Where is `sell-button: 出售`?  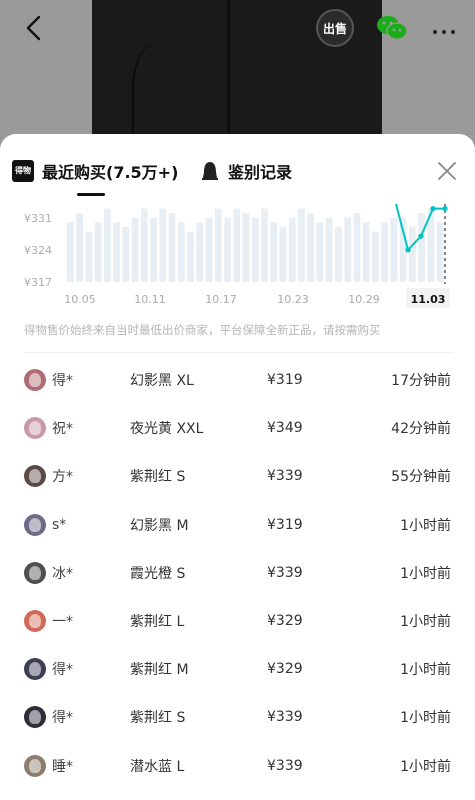
sell-button: 出售 is located at coordinates (335, 28).